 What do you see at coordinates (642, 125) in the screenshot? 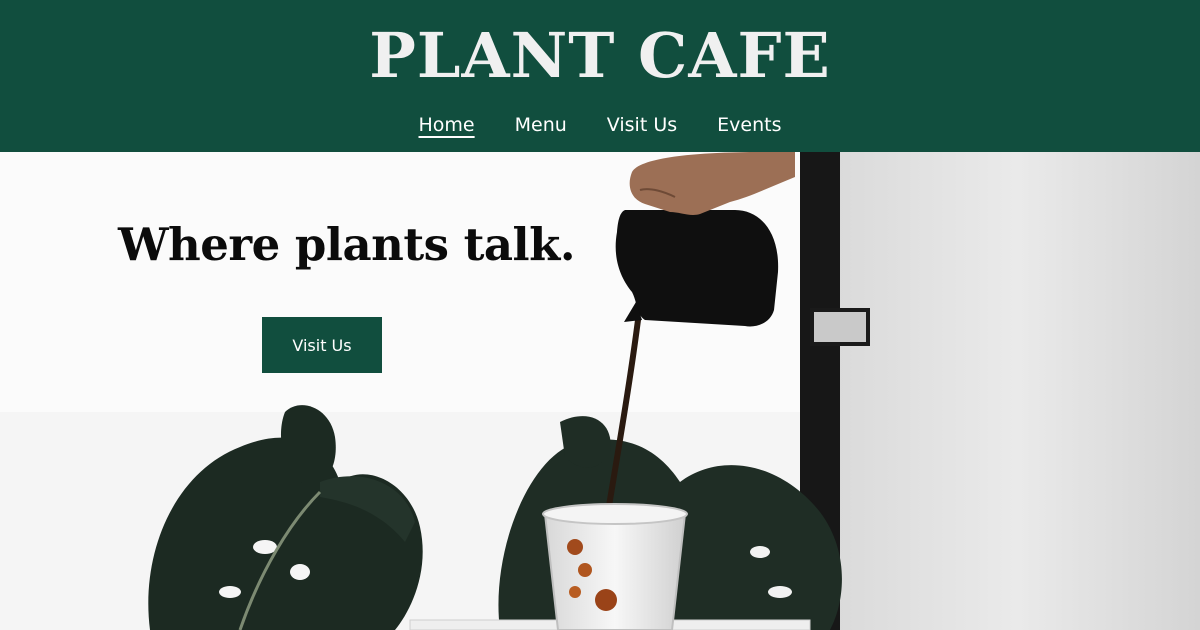
I see `nav-link-visit-us: Visit Us` at bounding box center [642, 125].